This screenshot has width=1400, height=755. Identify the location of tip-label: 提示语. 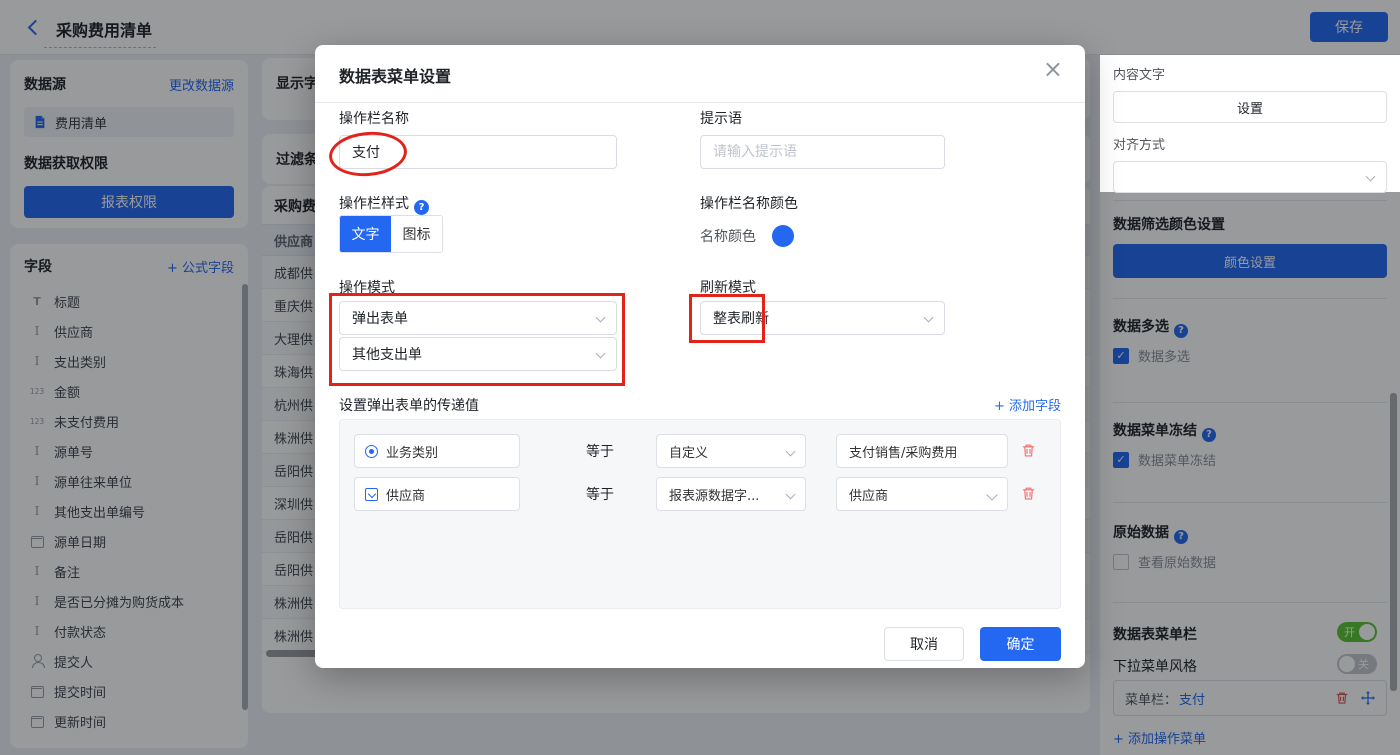
(721, 119).